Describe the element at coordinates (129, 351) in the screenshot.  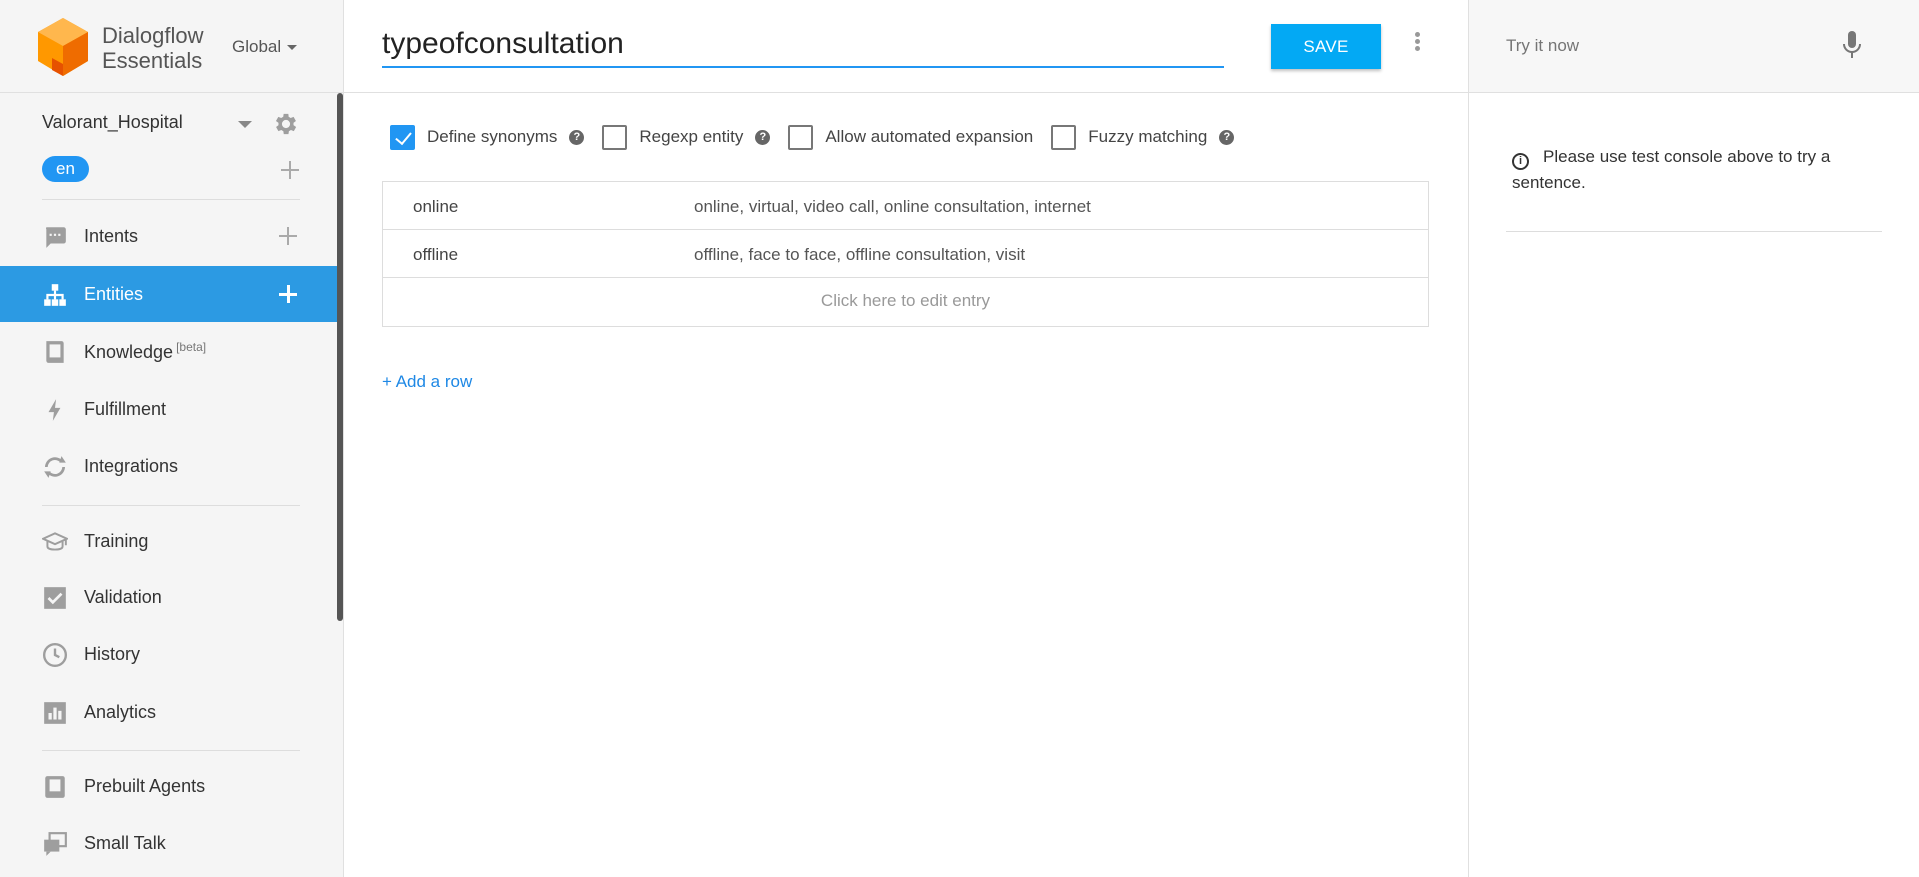
I see `knowledge-label: Knowledge` at that location.